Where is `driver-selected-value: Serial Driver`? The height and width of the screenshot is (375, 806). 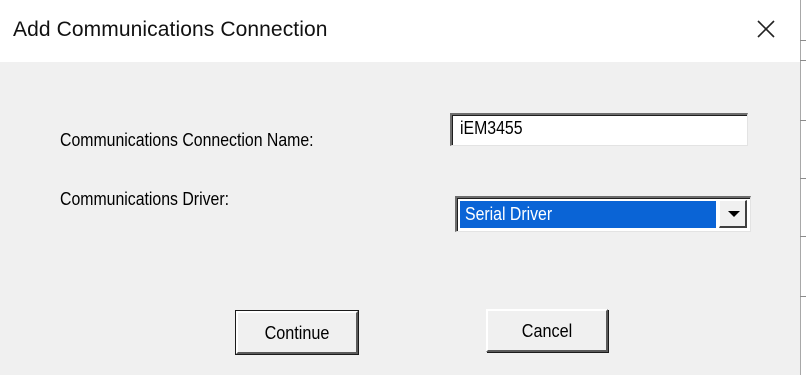 driver-selected-value: Serial Driver is located at coordinates (509, 214).